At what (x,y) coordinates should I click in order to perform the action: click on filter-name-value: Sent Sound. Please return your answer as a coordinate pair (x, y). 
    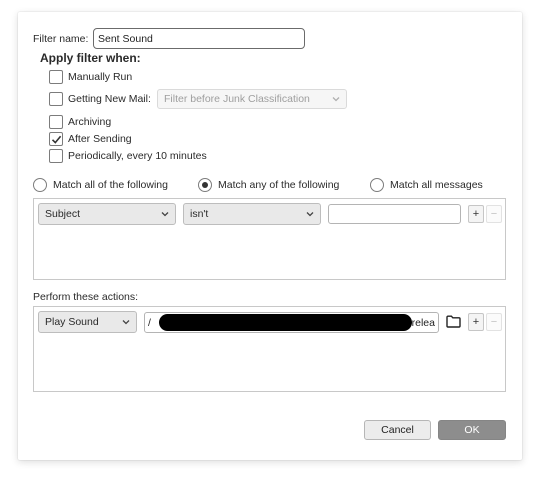
    Looking at the image, I should click on (125, 38).